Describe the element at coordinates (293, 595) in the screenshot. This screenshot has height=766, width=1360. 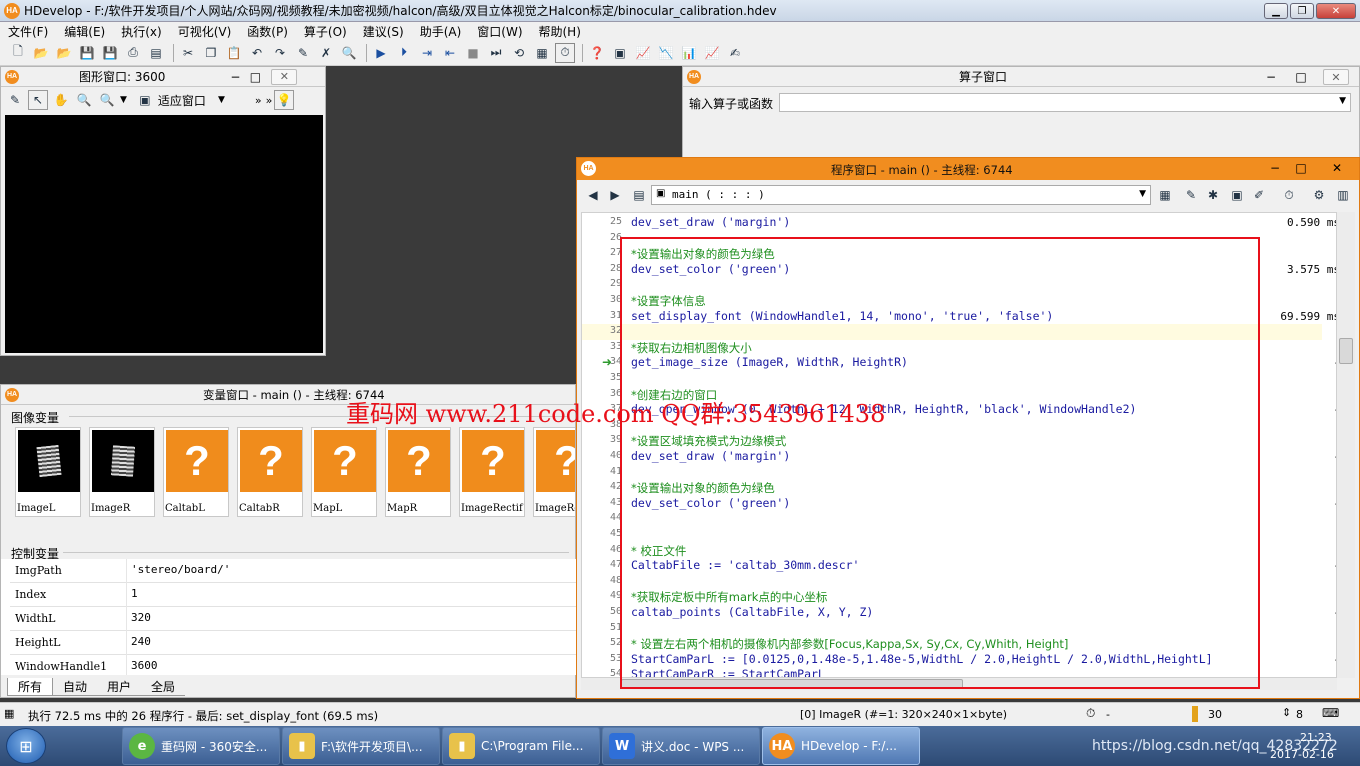
I see `control-var-row: Index 1` at that location.